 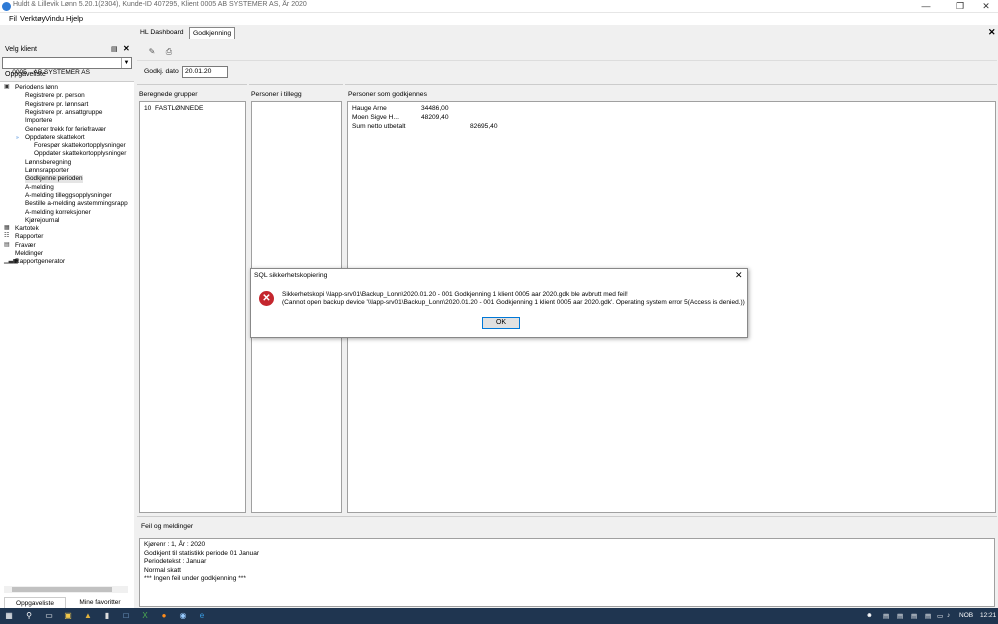 What do you see at coordinates (566, 33) in the screenshot?
I see `document-tabs: HL Dashboard Godkjenning` at bounding box center [566, 33].